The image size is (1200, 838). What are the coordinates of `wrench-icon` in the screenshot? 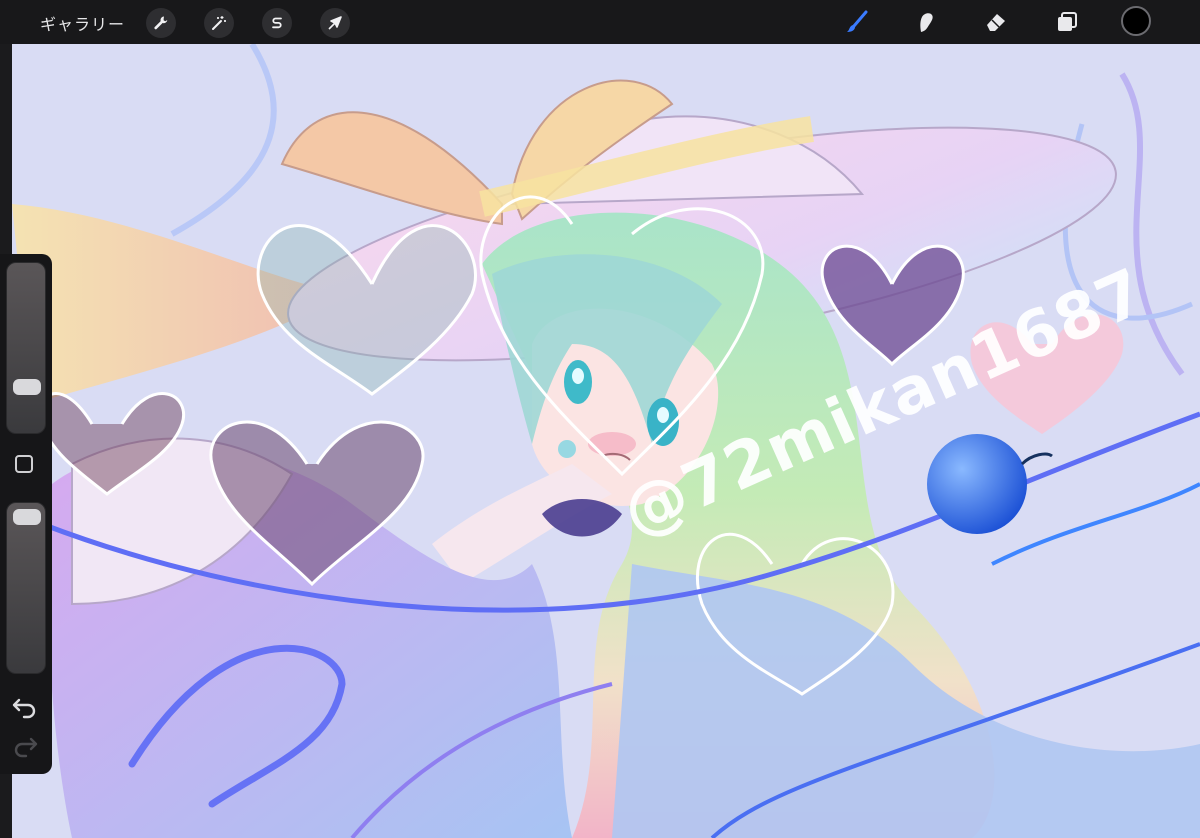 It's located at (161, 23).